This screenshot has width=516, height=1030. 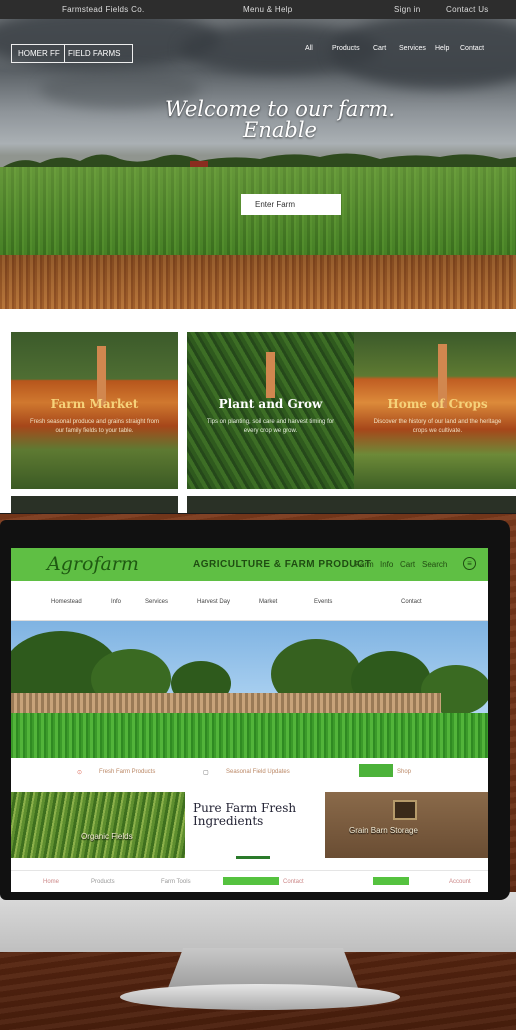 I want to click on card-fields-label: Organic Fields, so click(x=107, y=836).